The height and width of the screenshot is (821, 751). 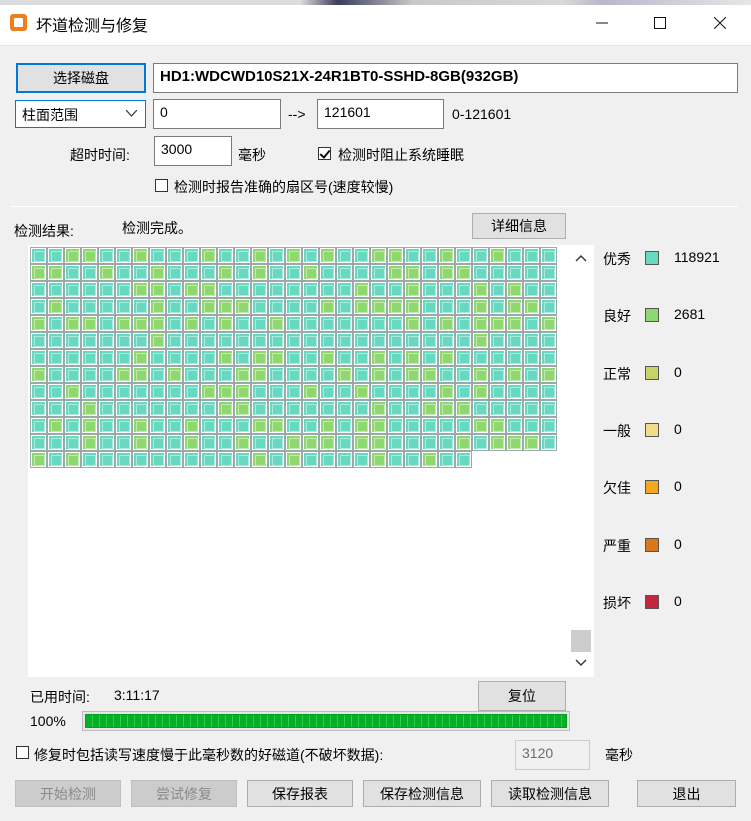 I want to click on legend-swatch, so click(x=652, y=544).